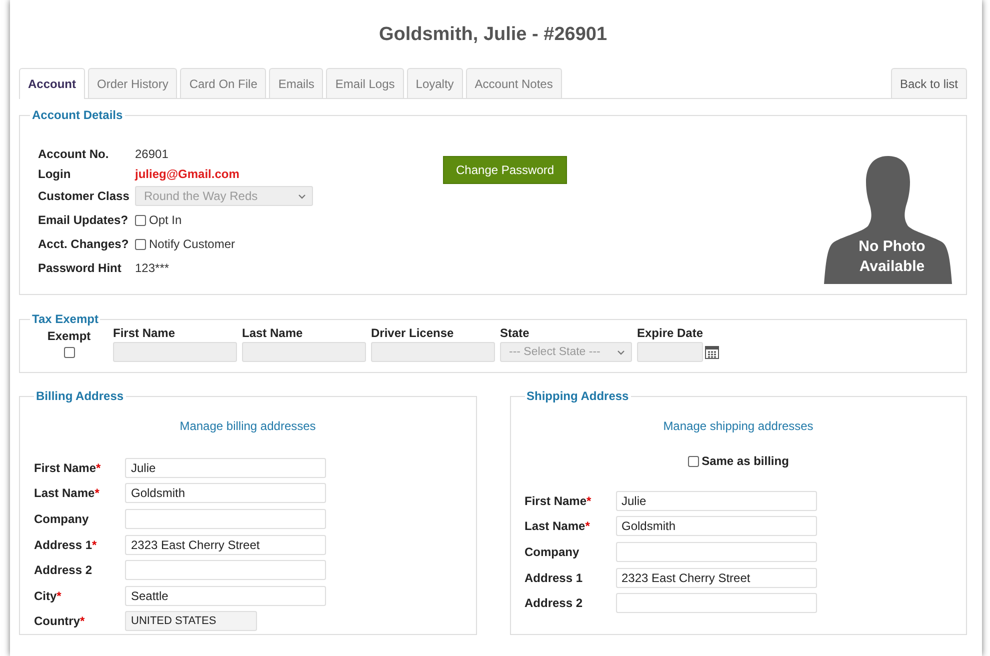 The height and width of the screenshot is (656, 990). I want to click on manage-addresses-link: Manage billing addresses, so click(248, 426).